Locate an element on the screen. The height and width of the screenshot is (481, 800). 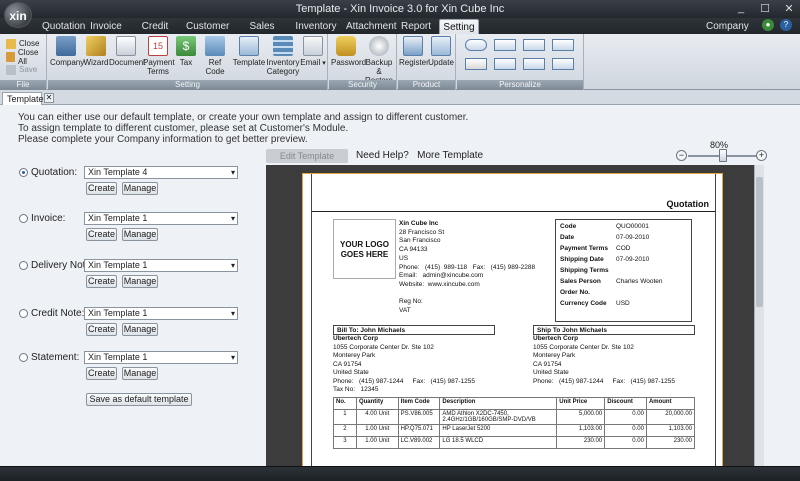
security-group: Password Backup & Restore Security is located at coordinates (363, 62).